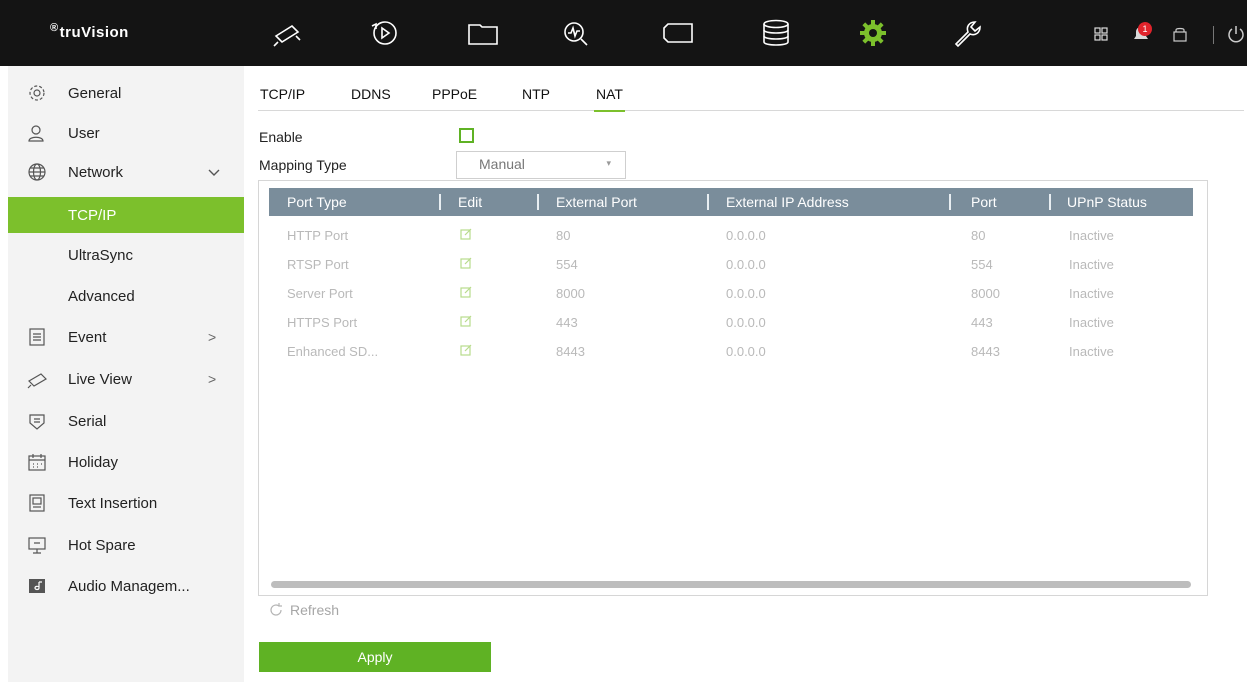  I want to click on column-external-port: External Port, so click(596, 202).